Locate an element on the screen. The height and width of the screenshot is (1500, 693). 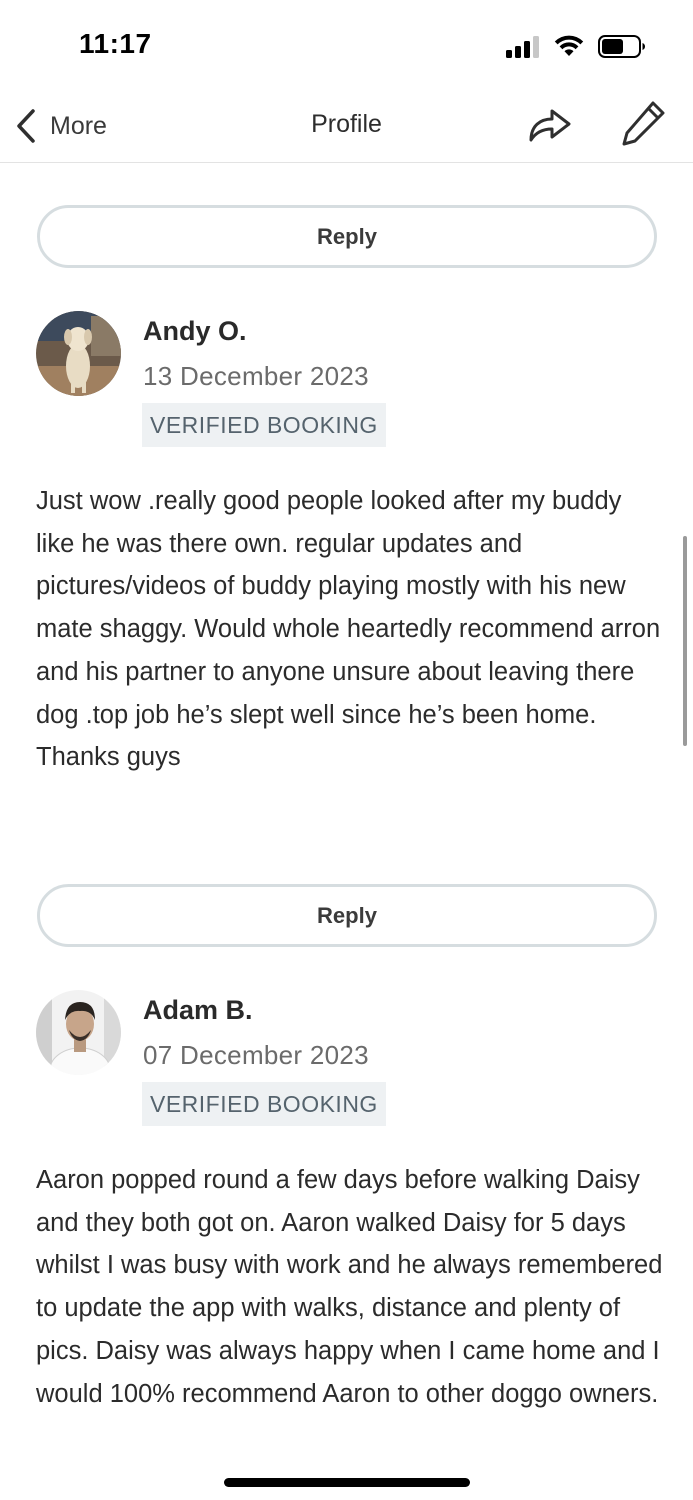
cellular-signal-icon is located at coordinates (524, 47).